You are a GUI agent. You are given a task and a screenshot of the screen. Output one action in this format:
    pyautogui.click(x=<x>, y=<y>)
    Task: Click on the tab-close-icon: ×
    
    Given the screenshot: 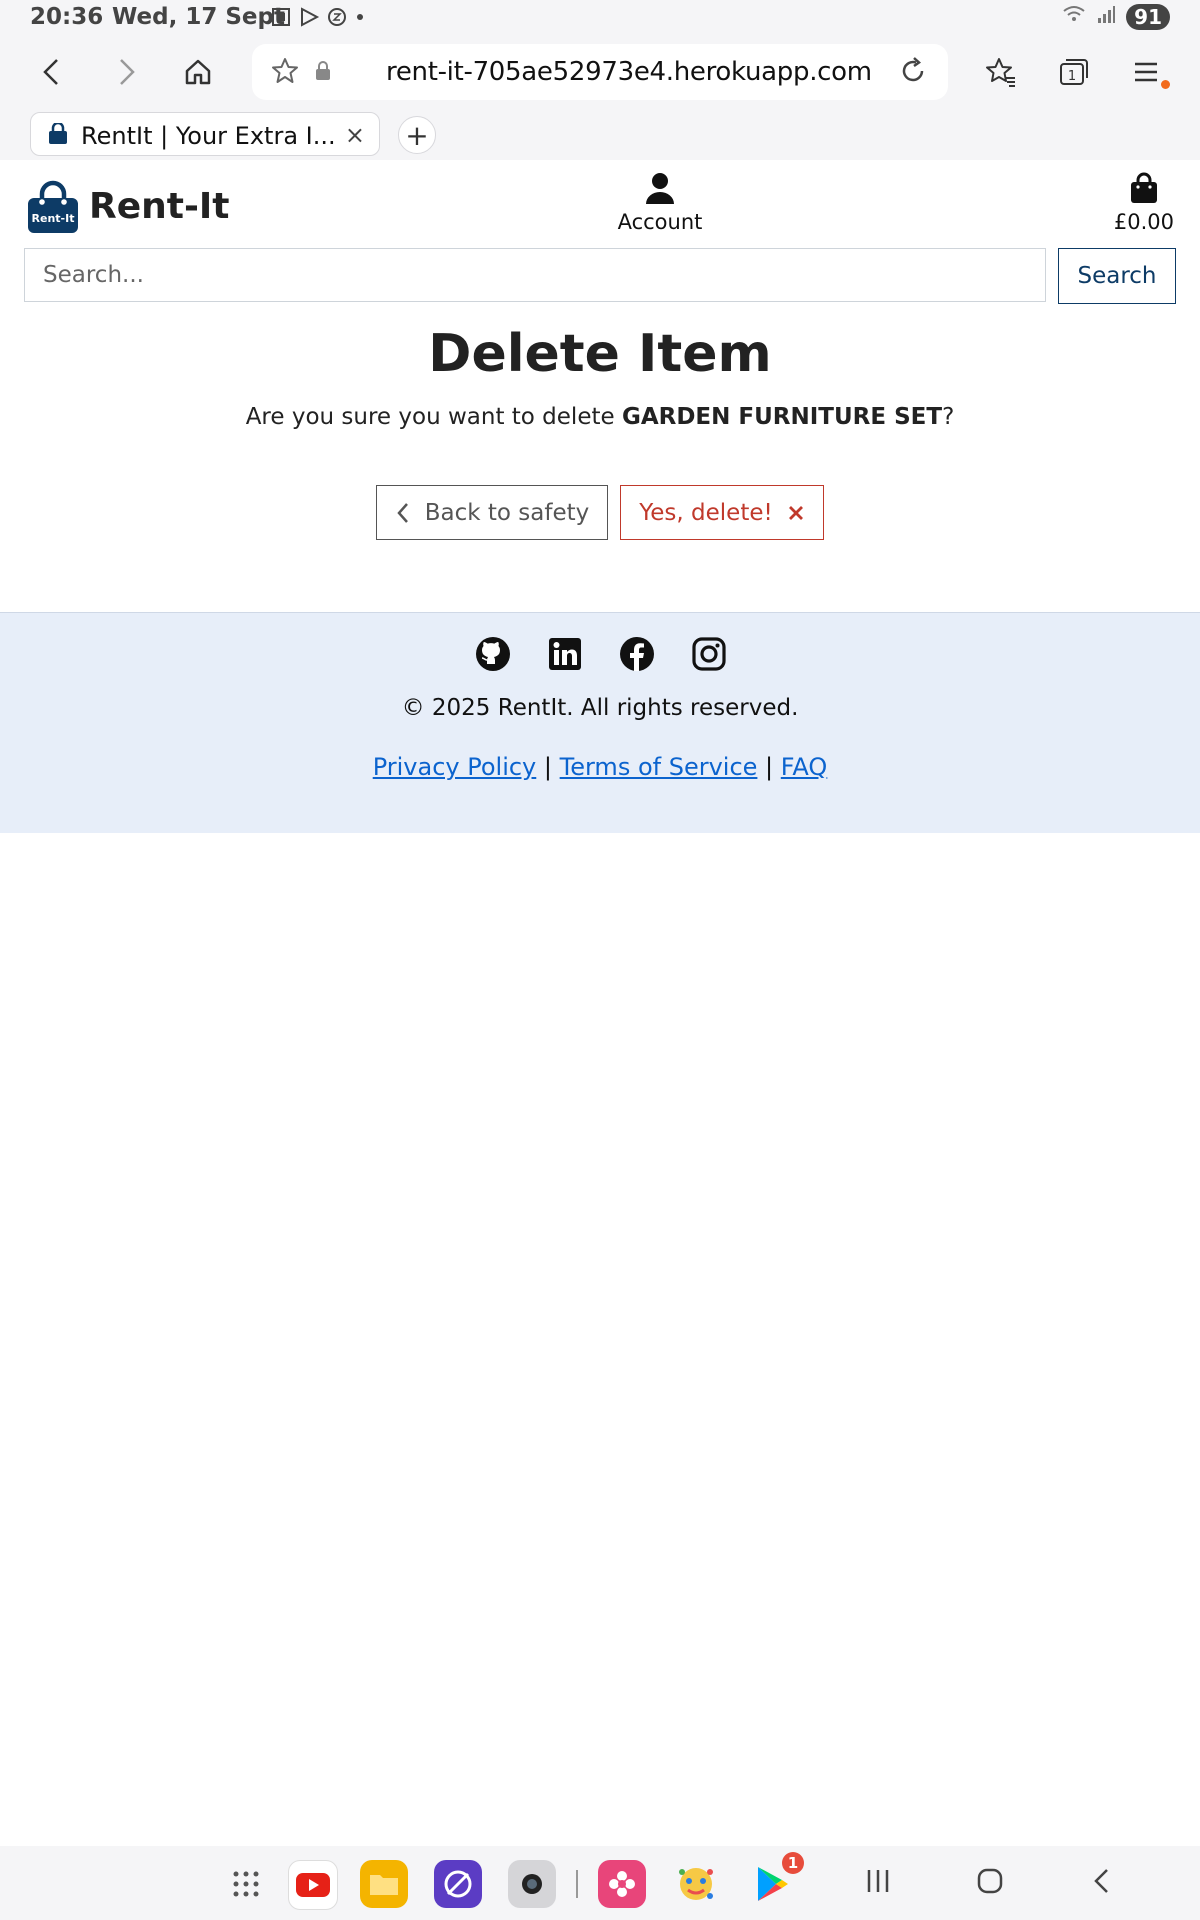 What is the action you would take?
    pyautogui.click(x=355, y=135)
    